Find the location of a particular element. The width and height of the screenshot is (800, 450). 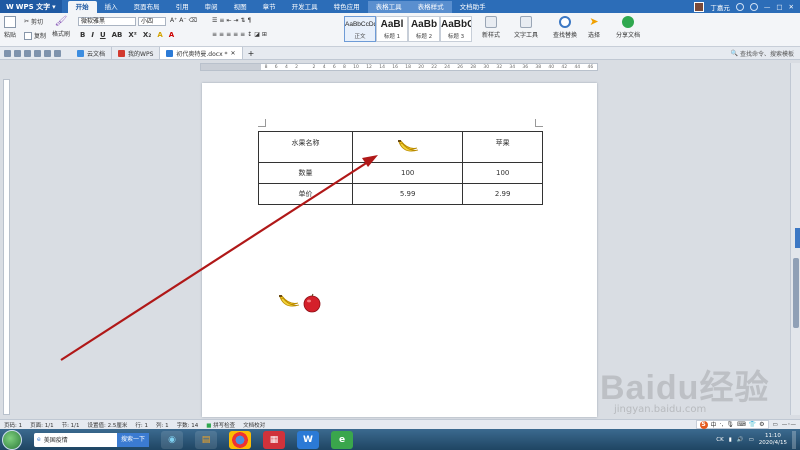

view-mode-icon: ▭ is located at coordinates (775, 425).